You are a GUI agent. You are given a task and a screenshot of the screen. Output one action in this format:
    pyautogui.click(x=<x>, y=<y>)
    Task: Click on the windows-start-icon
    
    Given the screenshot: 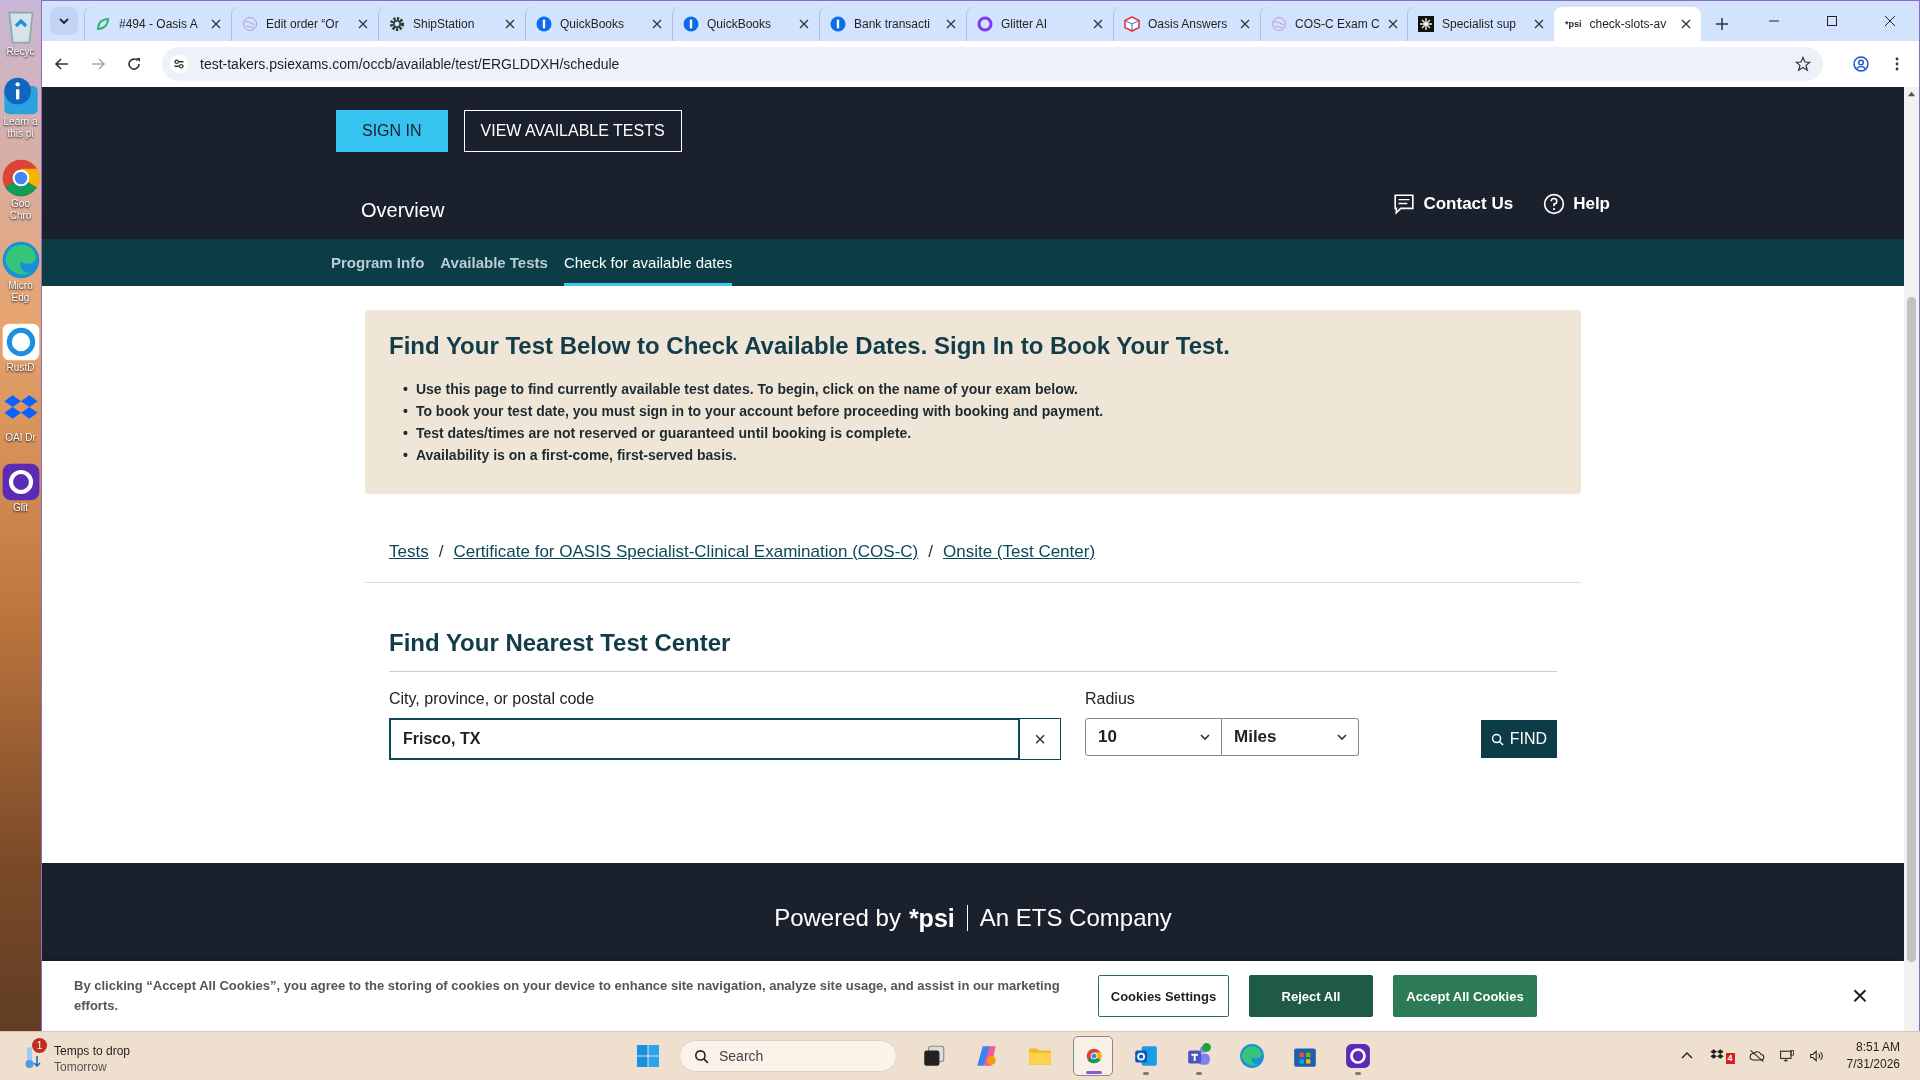 What is the action you would take?
    pyautogui.click(x=648, y=1056)
    